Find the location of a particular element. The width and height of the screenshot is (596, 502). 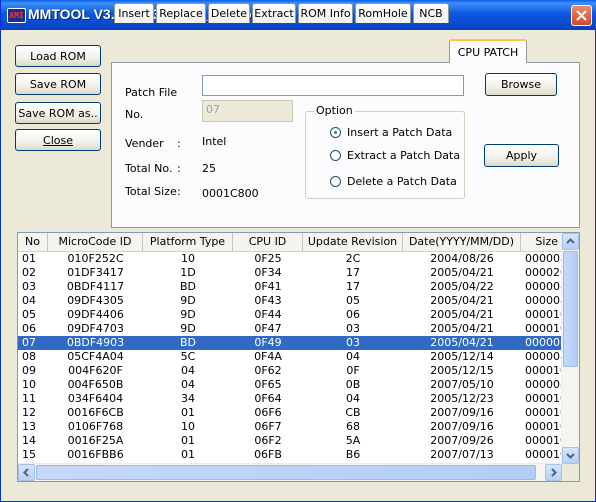

insert-patch-radio is located at coordinates (335, 132).